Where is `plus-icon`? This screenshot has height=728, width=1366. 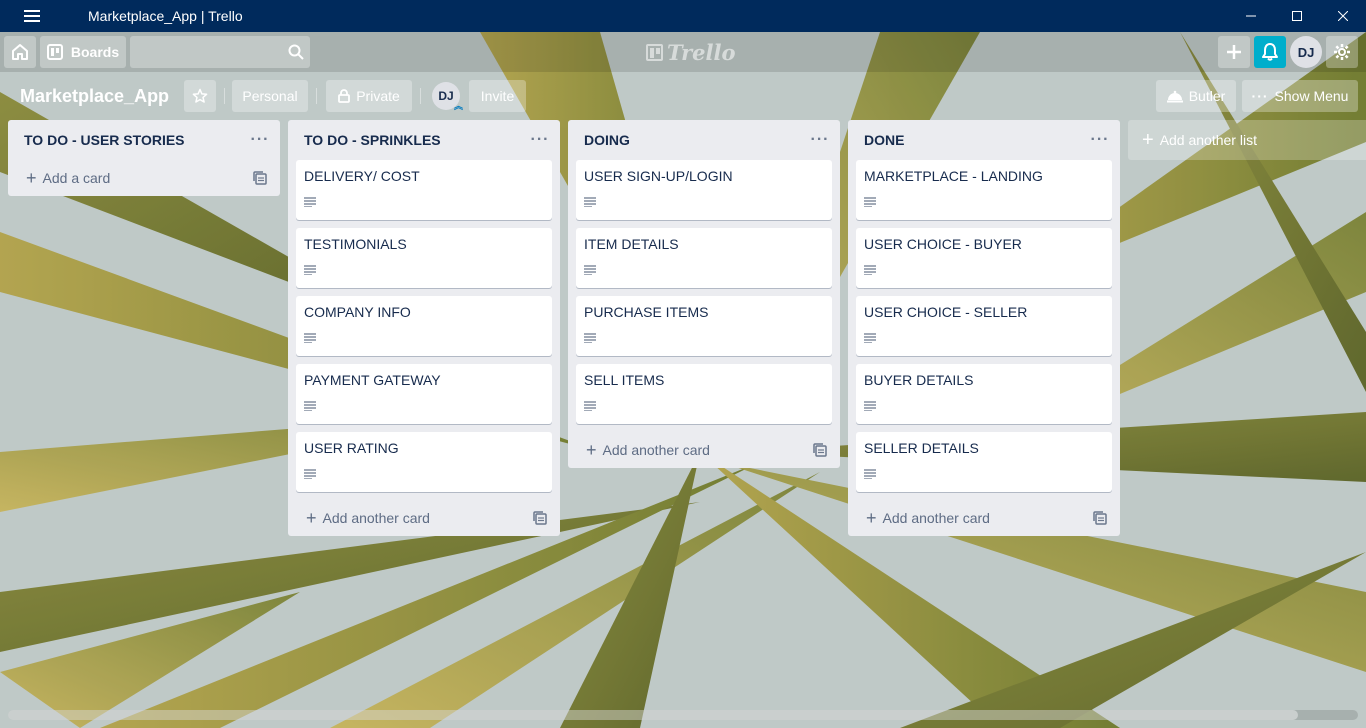 plus-icon is located at coordinates (1234, 52).